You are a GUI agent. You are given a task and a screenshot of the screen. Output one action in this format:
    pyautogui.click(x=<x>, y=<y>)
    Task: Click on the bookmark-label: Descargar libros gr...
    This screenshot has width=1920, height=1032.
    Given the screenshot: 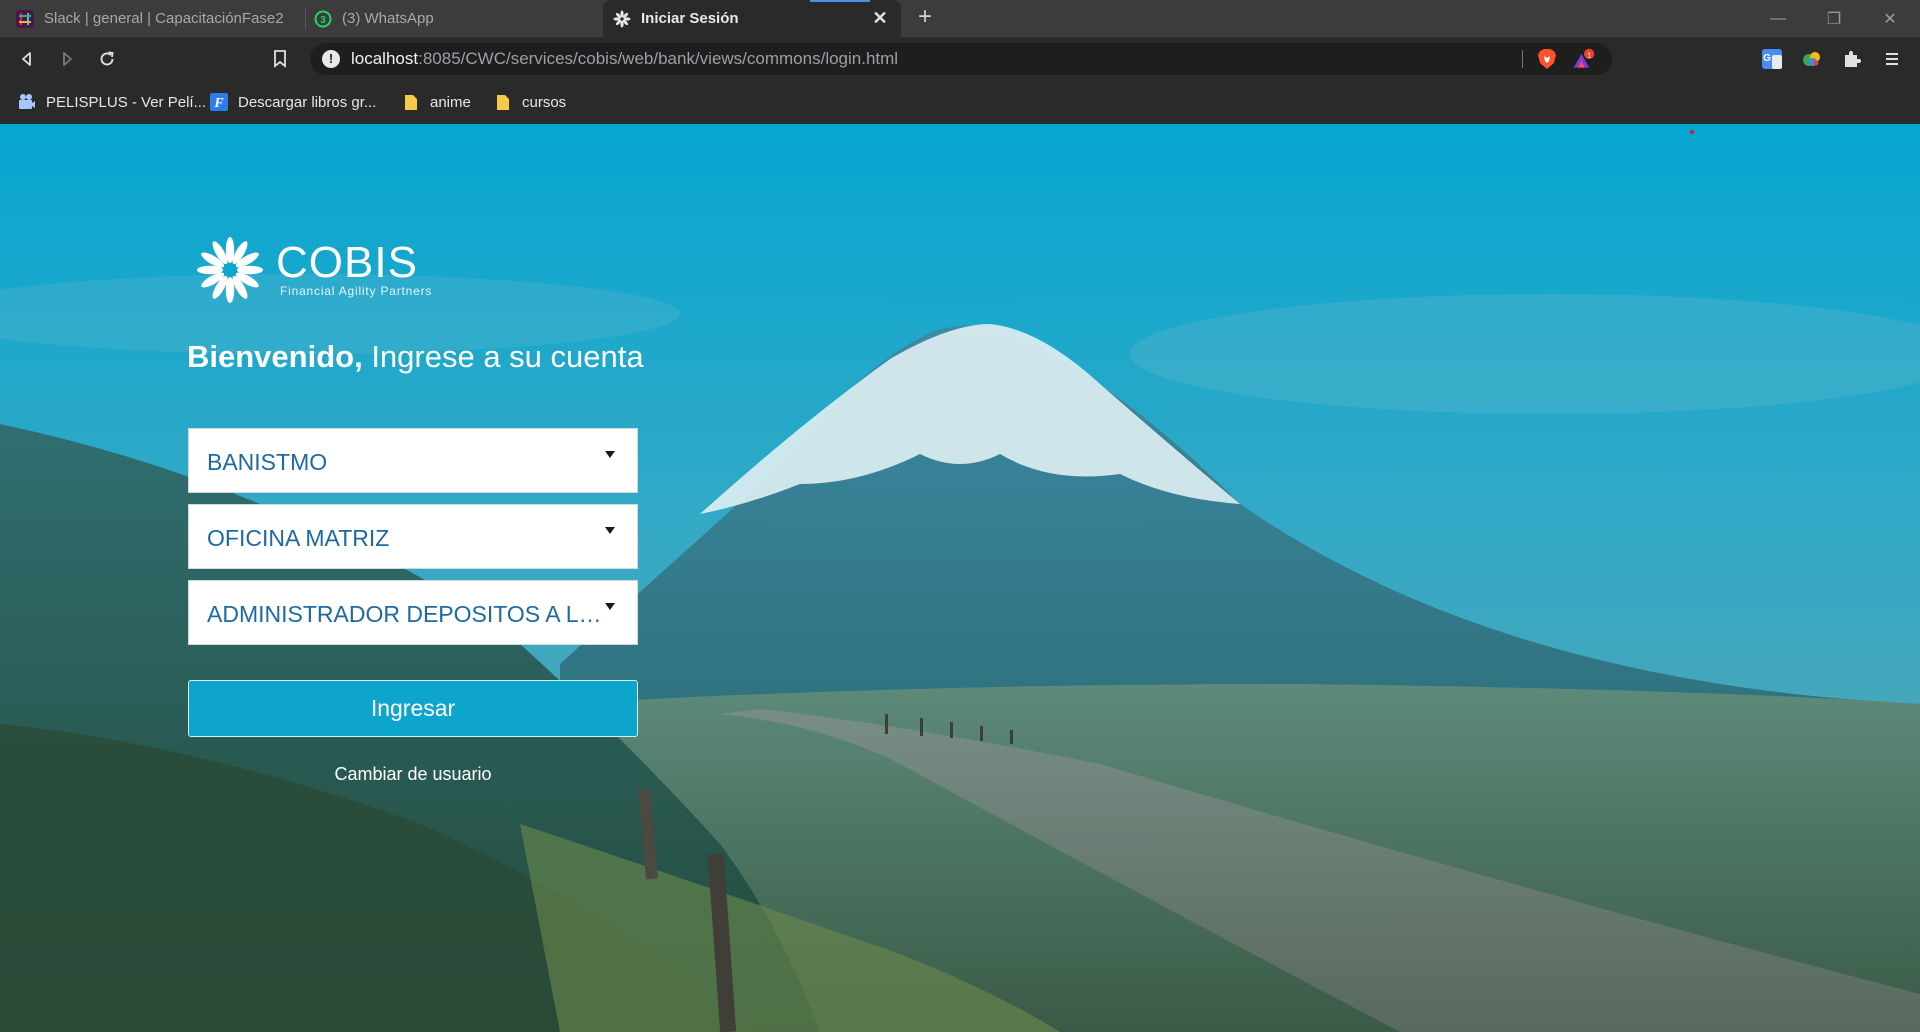 What is the action you would take?
    pyautogui.click(x=307, y=102)
    